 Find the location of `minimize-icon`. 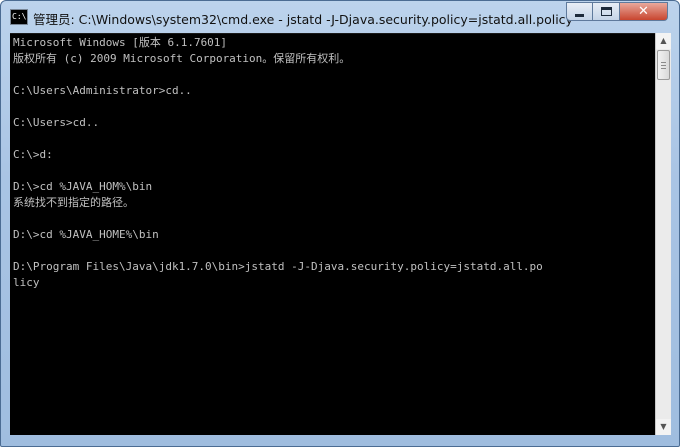

minimize-icon is located at coordinates (579, 15).